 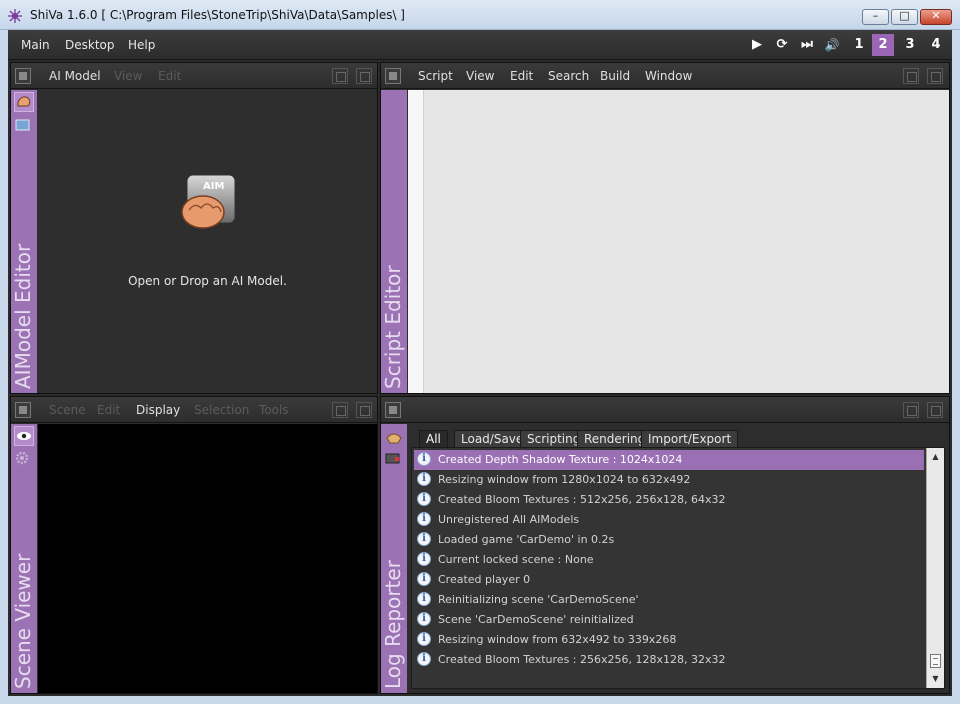 What do you see at coordinates (935, 661) in the screenshot?
I see `scroll-thumb` at bounding box center [935, 661].